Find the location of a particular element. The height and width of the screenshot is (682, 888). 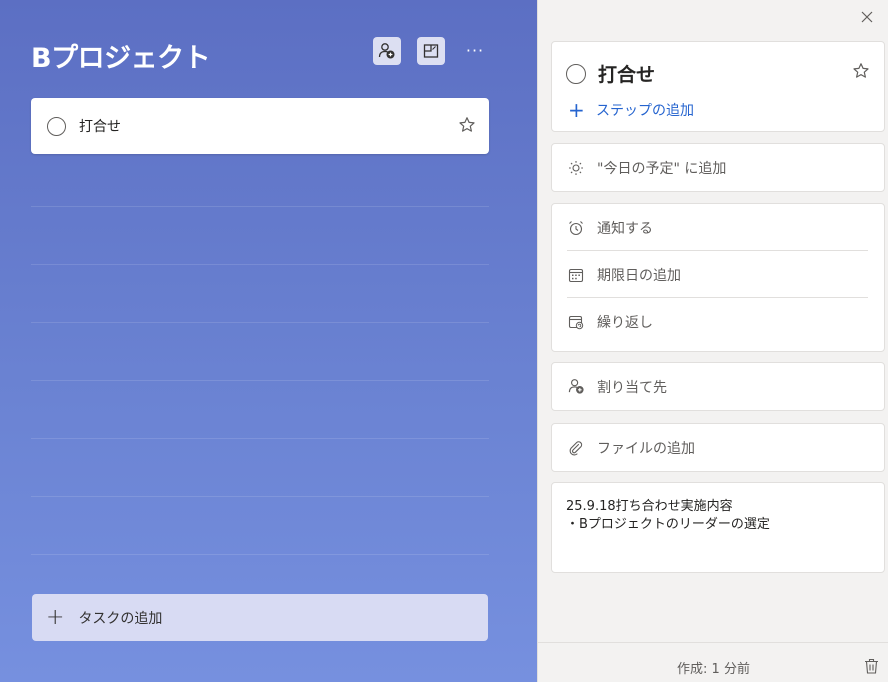

detail-footer: 作成: 1 分前 is located at coordinates (713, 662).